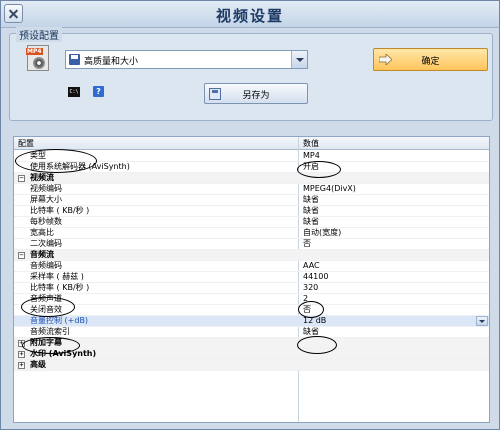 Image resolution: width=500 pixels, height=430 pixels. What do you see at coordinates (311, 143) in the screenshot?
I see `column-header-value: 数值` at bounding box center [311, 143].